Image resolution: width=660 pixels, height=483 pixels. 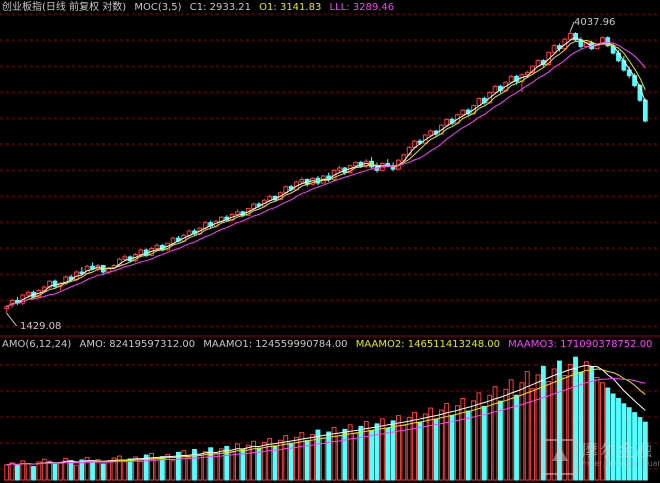 What do you see at coordinates (621, 463) in the screenshot?
I see `watermark-url: moer.jinrongbaguanv.com` at bounding box center [621, 463].